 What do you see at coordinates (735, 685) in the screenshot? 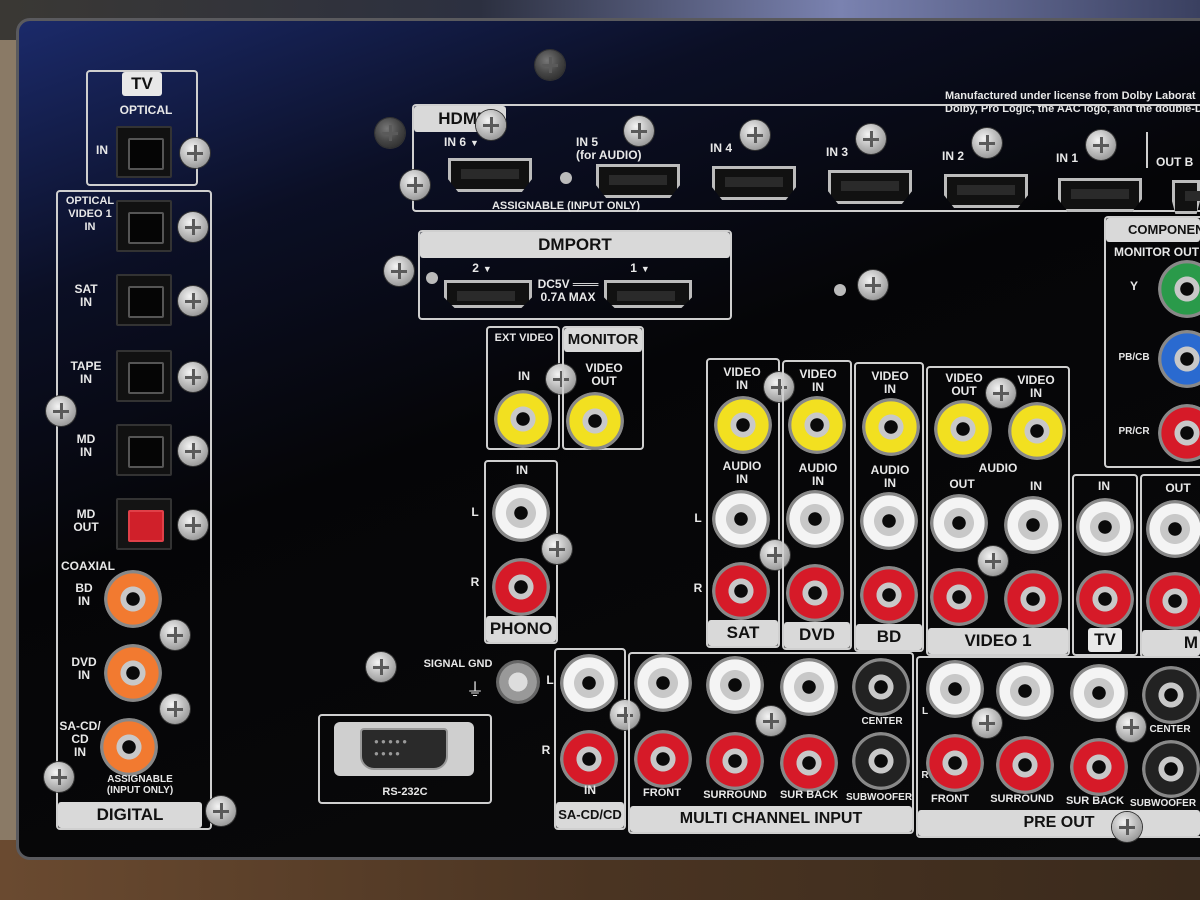
I see `mc-surround-l-jack` at bounding box center [735, 685].